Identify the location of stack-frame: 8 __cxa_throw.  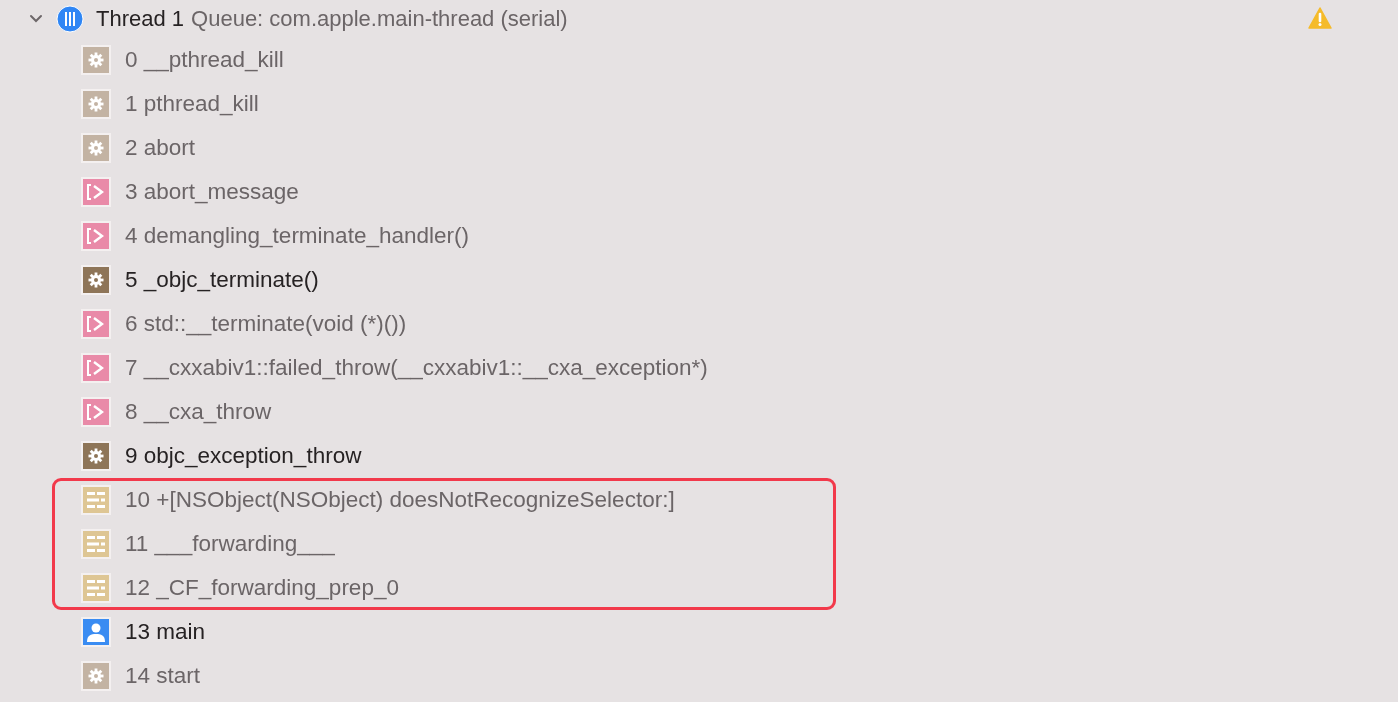
(198, 412).